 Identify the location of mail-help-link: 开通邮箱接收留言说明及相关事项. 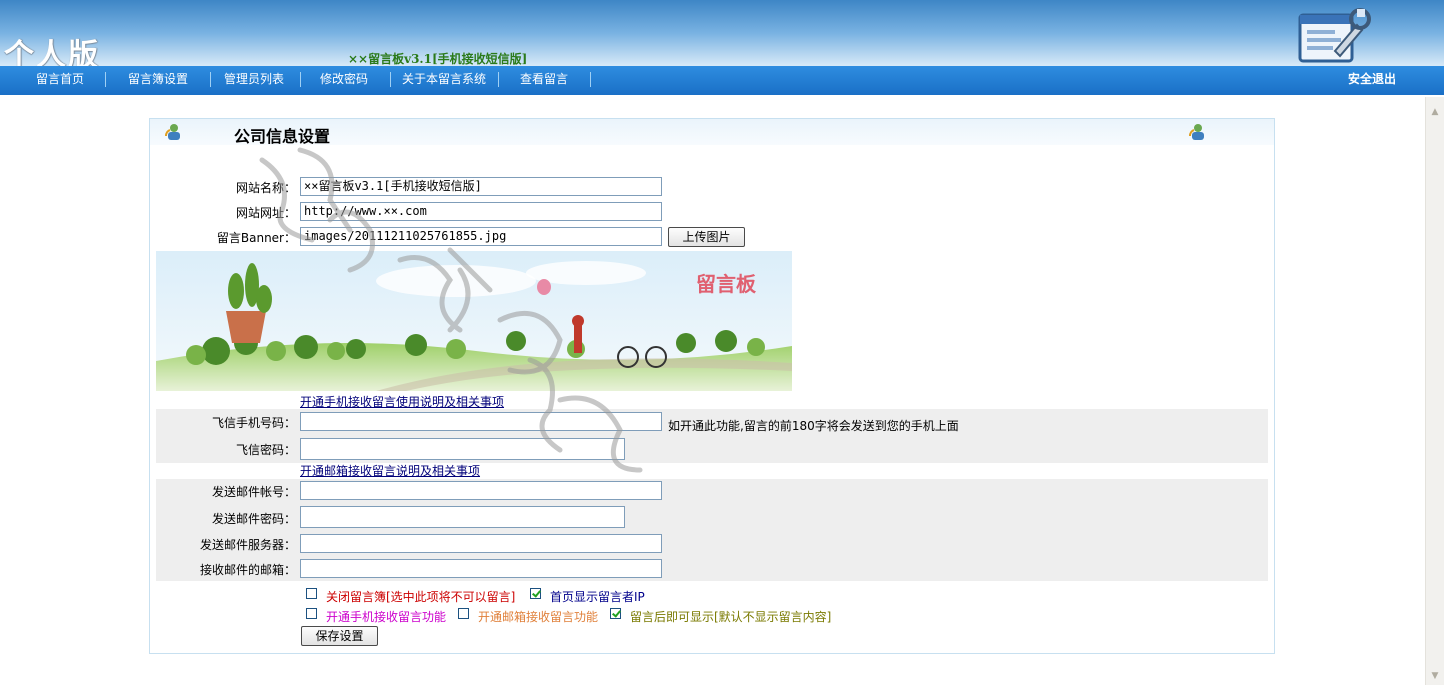
(390, 470).